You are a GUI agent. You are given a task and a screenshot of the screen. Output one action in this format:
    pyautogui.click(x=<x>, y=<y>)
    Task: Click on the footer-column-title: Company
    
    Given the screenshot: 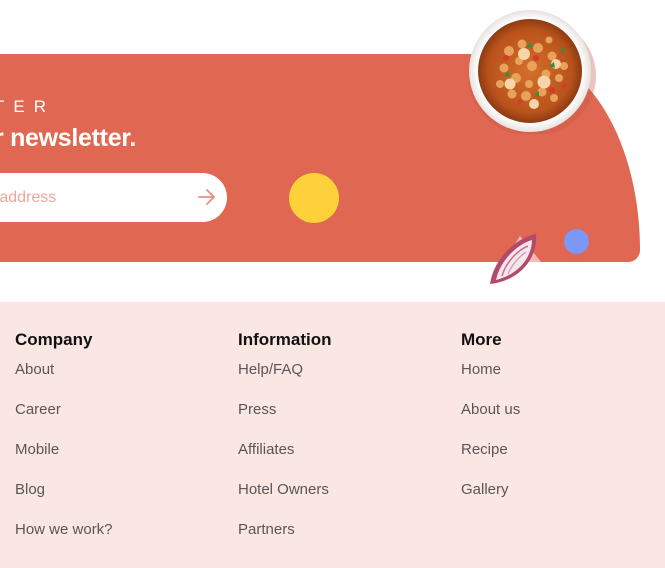 What is the action you would take?
    pyautogui.click(x=54, y=339)
    